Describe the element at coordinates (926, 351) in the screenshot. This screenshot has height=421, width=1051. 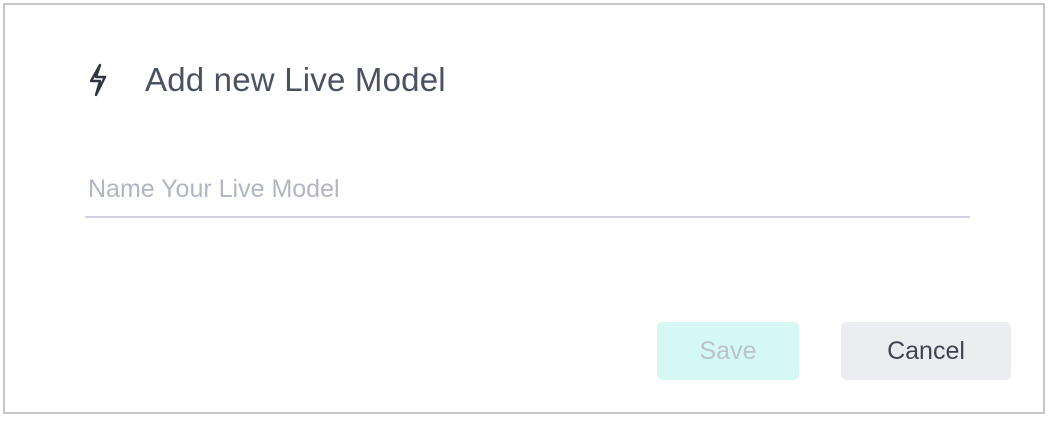
I see `cancel-button: Cancel` at that location.